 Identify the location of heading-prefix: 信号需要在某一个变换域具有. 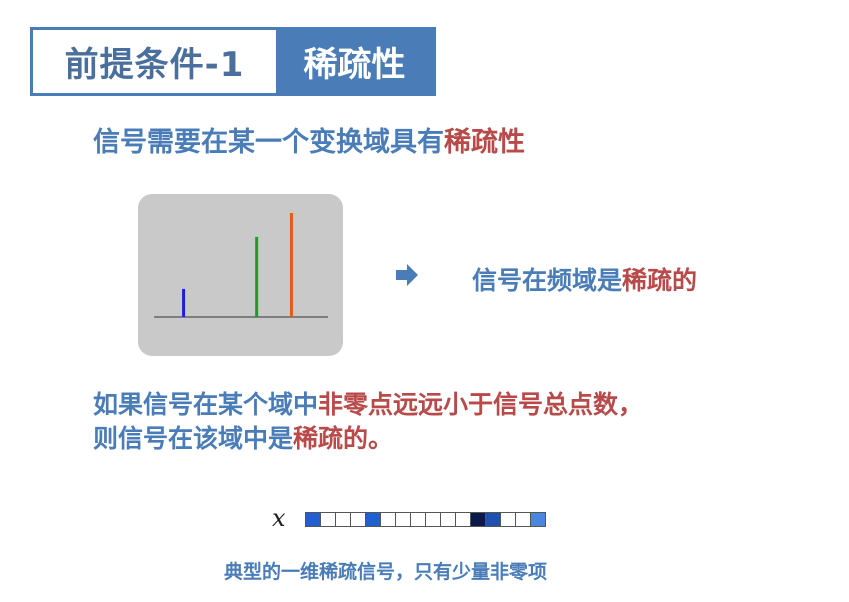
(268, 142).